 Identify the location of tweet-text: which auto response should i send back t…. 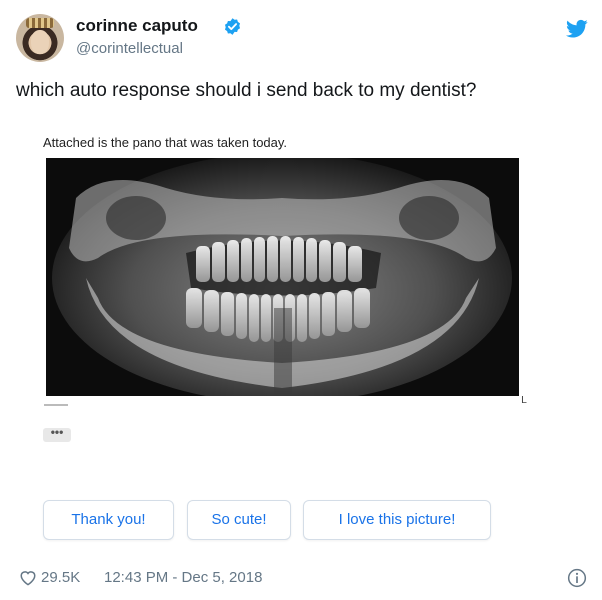
(246, 90).